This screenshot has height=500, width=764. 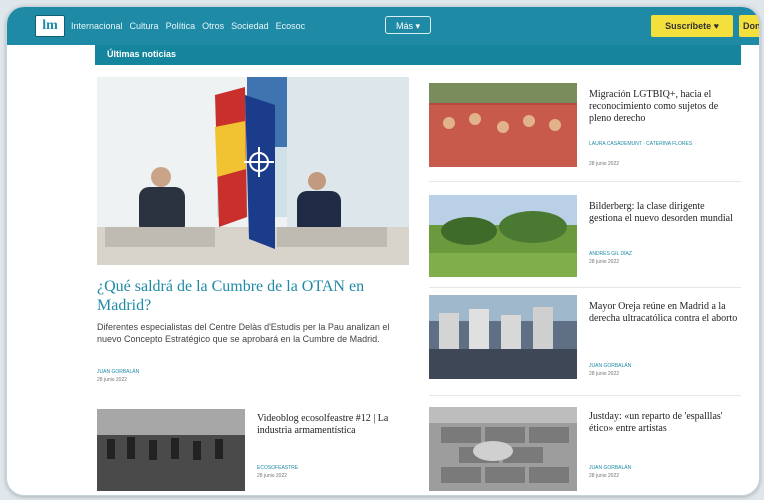 What do you see at coordinates (118, 372) in the screenshot?
I see `lead-author: Juan Gorbalán` at bounding box center [118, 372].